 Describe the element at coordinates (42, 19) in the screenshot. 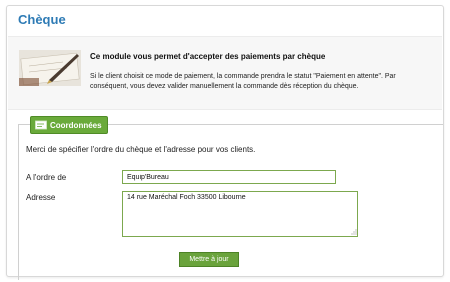

I see `page-title: Chèque` at that location.